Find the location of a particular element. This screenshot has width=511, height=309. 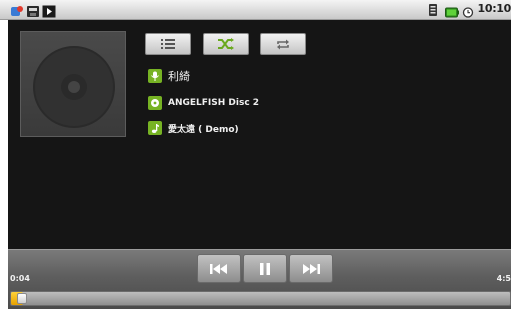

playlist-button is located at coordinates (168, 44).